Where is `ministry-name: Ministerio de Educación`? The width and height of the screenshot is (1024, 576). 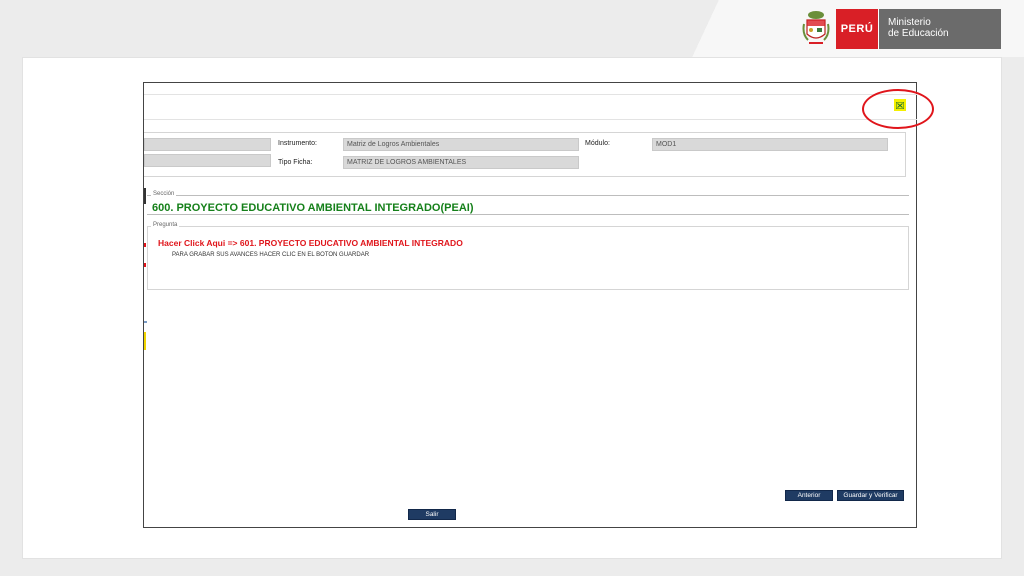 ministry-name: Ministerio de Educación is located at coordinates (939, 29).